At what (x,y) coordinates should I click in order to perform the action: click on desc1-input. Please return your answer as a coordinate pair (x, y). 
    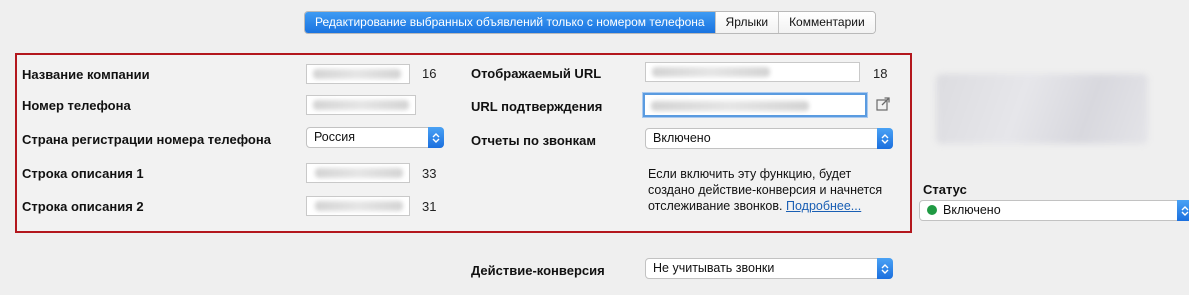
    Looking at the image, I should click on (358, 173).